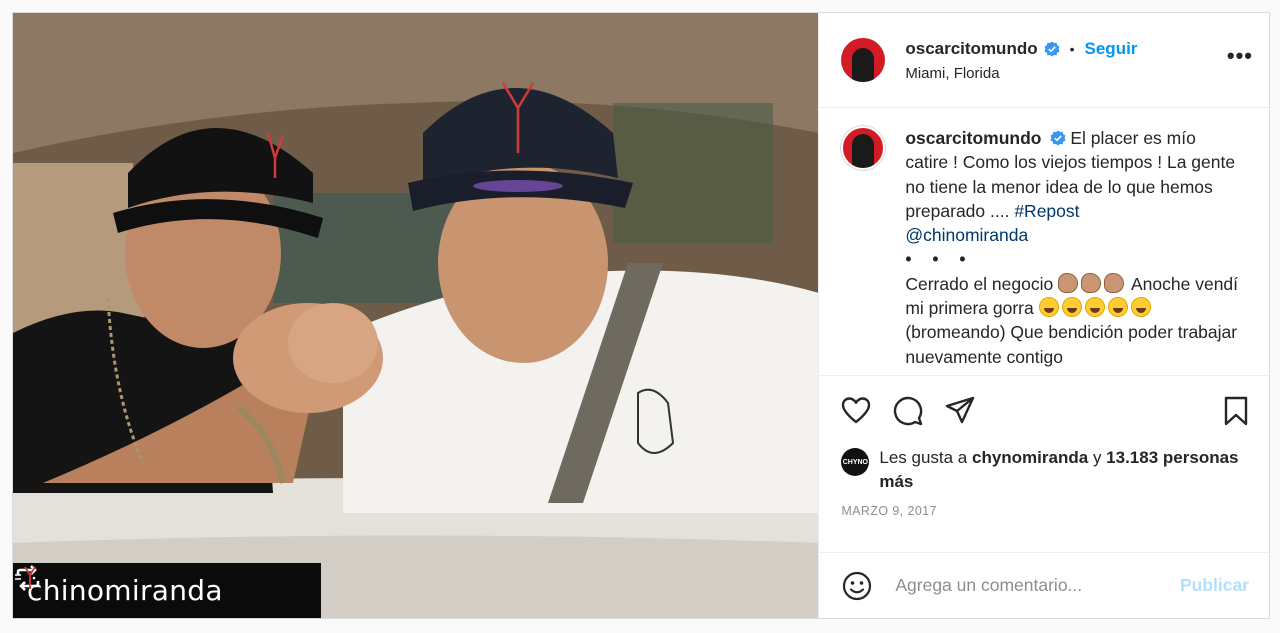 The height and width of the screenshot is (633, 1280). Describe the element at coordinates (971, 49) in the screenshot. I see `author-username: oscarcitomundo` at that location.